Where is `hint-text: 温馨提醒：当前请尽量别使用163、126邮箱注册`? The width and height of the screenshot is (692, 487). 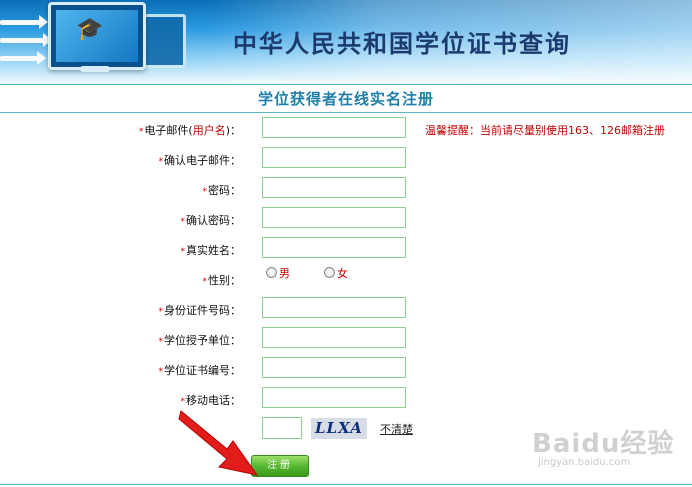 hint-text: 温馨提醒：当前请尽量别使用163、126邮箱注册 is located at coordinates (545, 130).